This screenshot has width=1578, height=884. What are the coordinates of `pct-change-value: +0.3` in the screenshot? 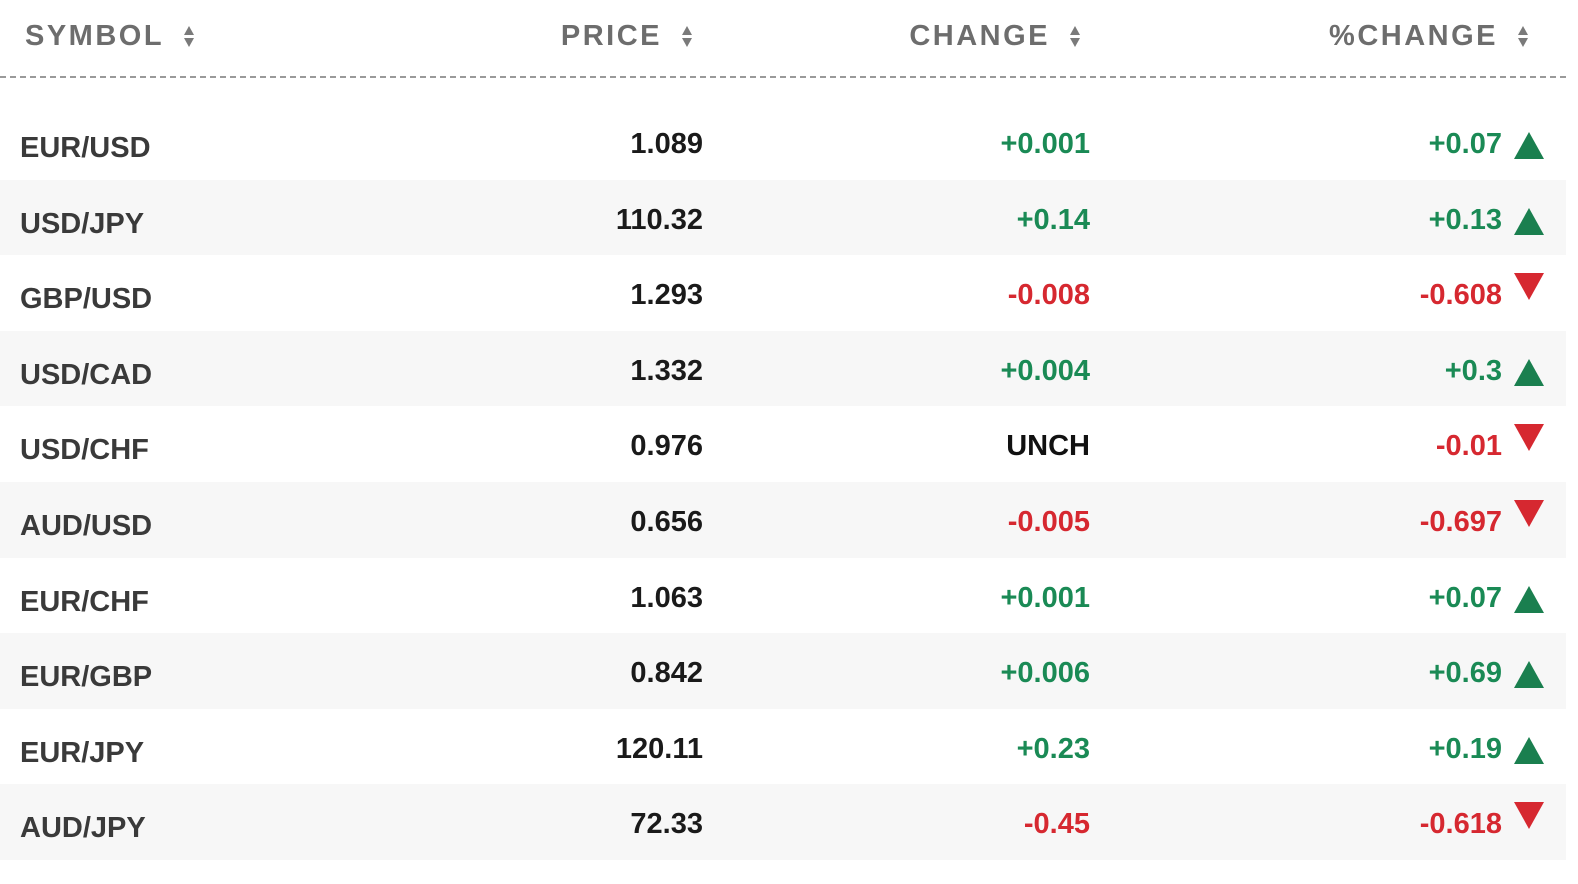 It's located at (1473, 370).